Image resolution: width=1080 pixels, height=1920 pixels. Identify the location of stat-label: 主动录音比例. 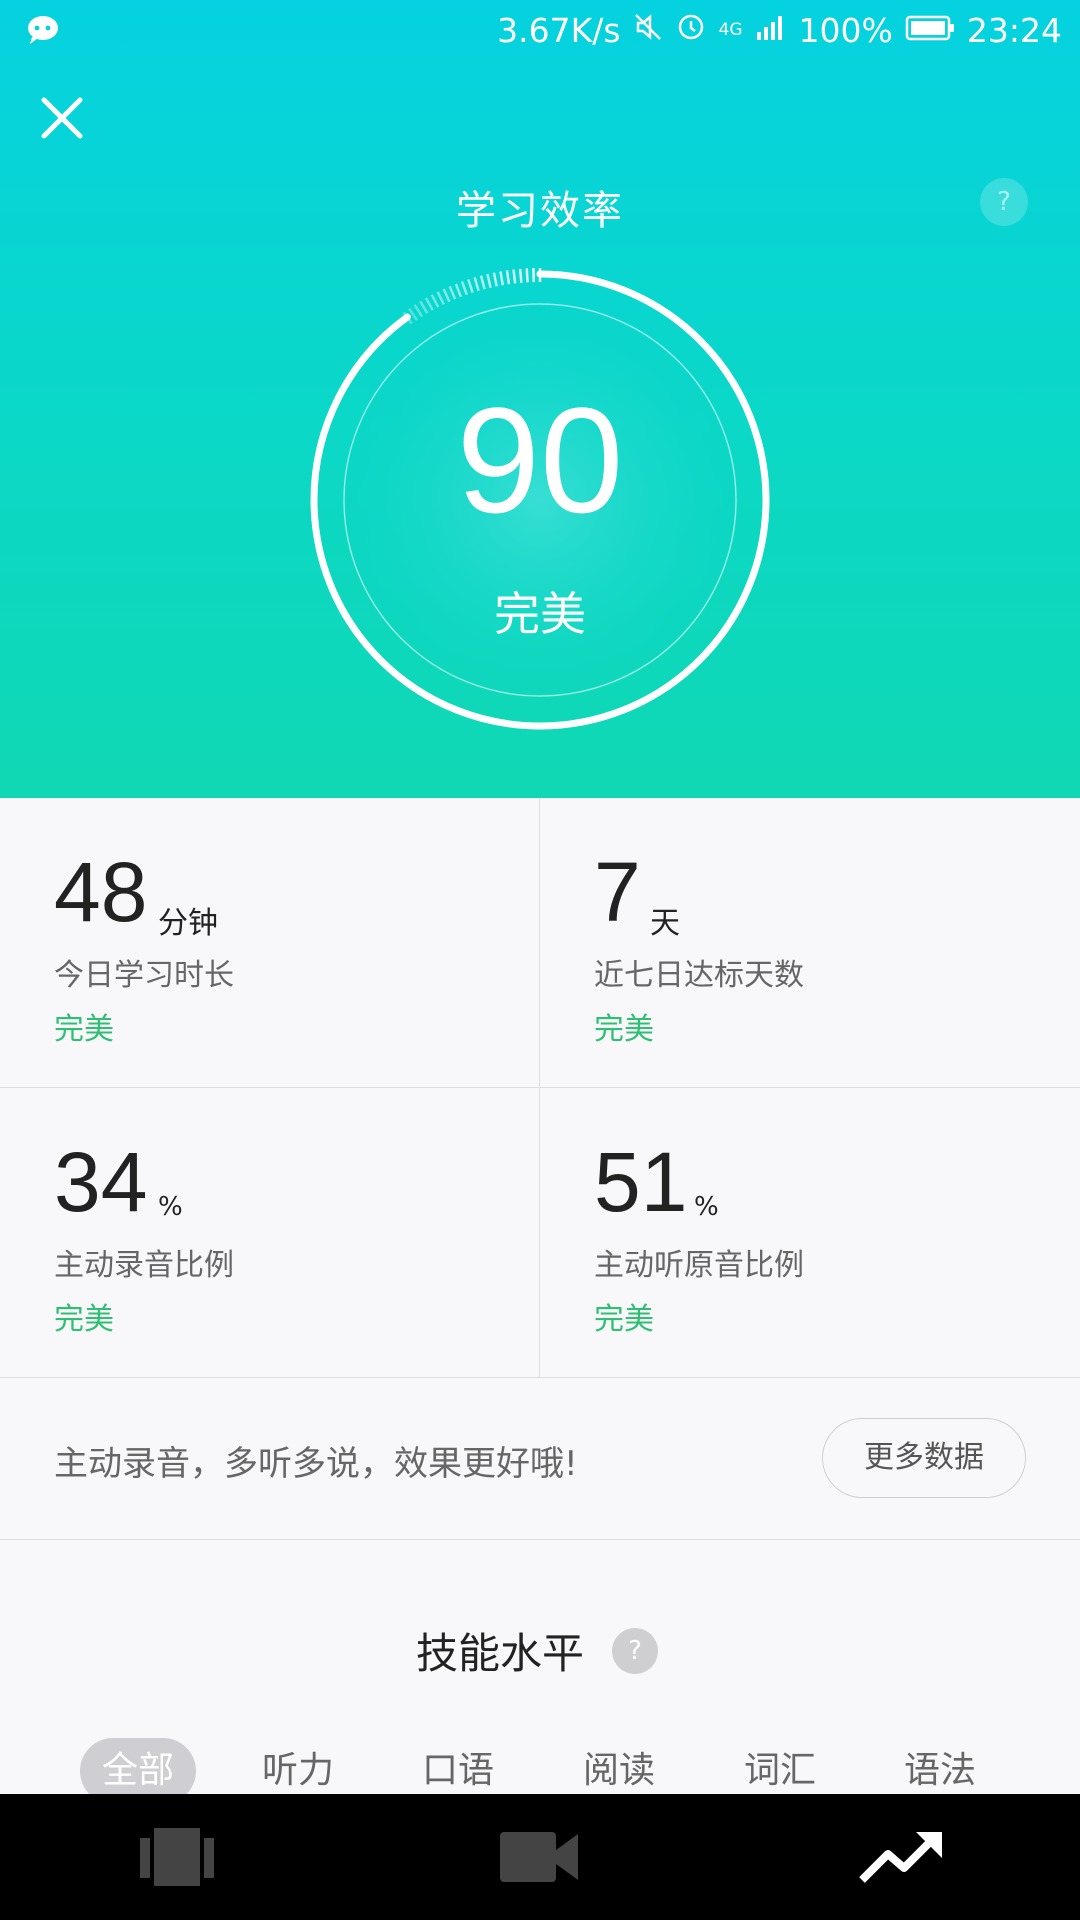
(144, 1265).